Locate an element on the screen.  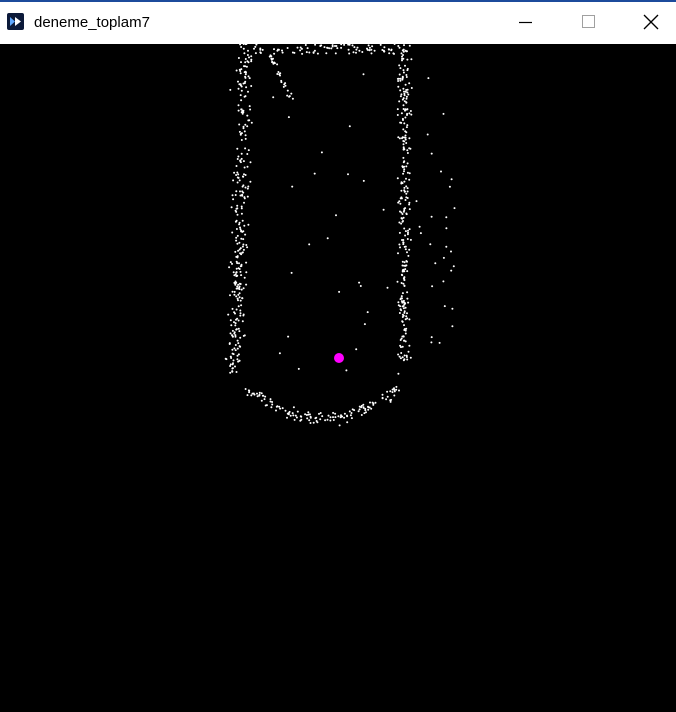
maximize-button is located at coordinates (588, 23).